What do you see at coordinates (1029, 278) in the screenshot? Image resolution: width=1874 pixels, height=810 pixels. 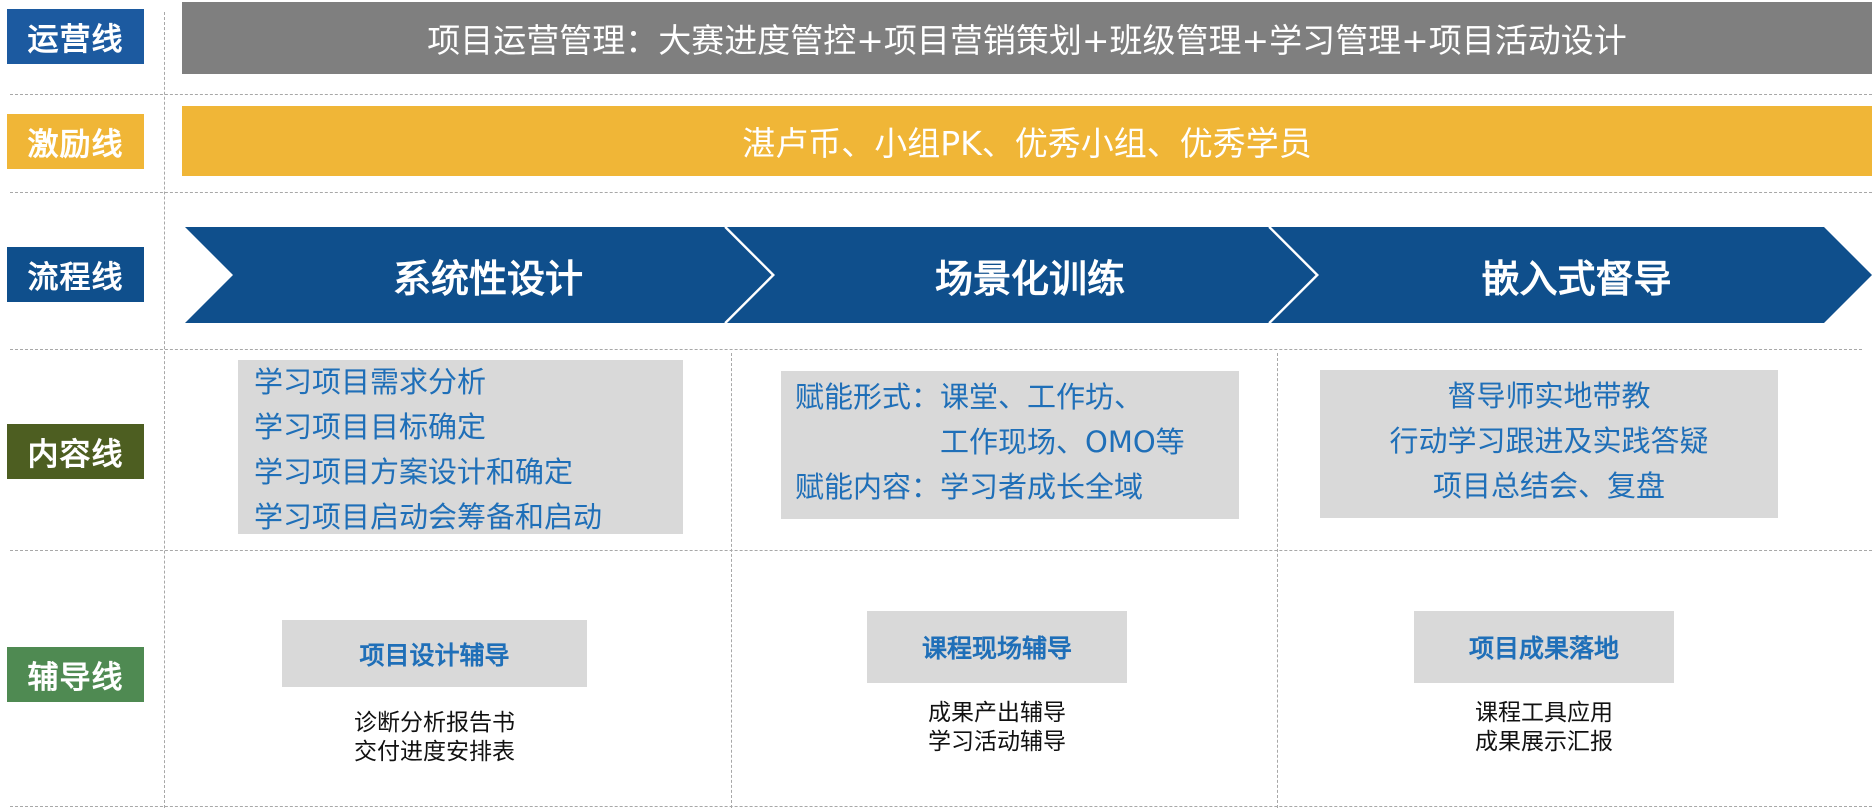 I see `process-stage-2: 场景化训练` at bounding box center [1029, 278].